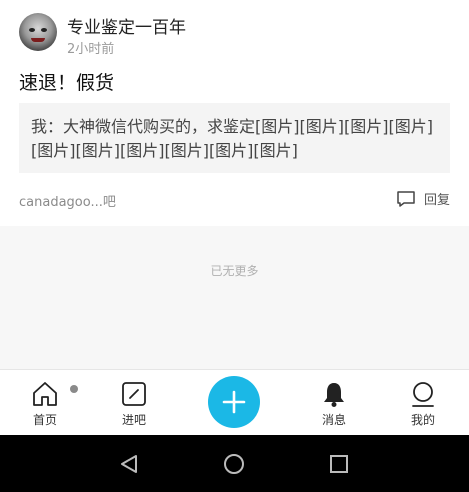  I want to click on create-post-button, so click(234, 402).